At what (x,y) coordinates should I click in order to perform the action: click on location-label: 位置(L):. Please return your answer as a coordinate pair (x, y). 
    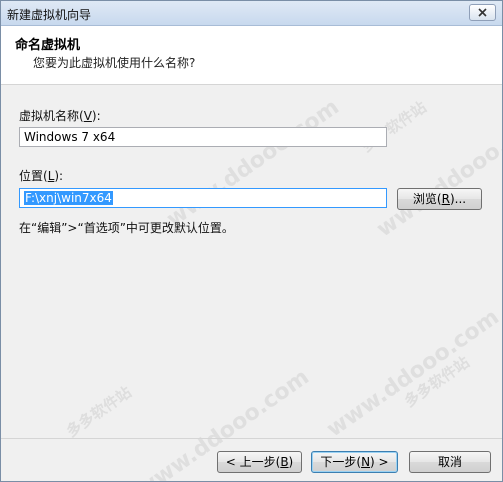
    Looking at the image, I should click on (41, 176).